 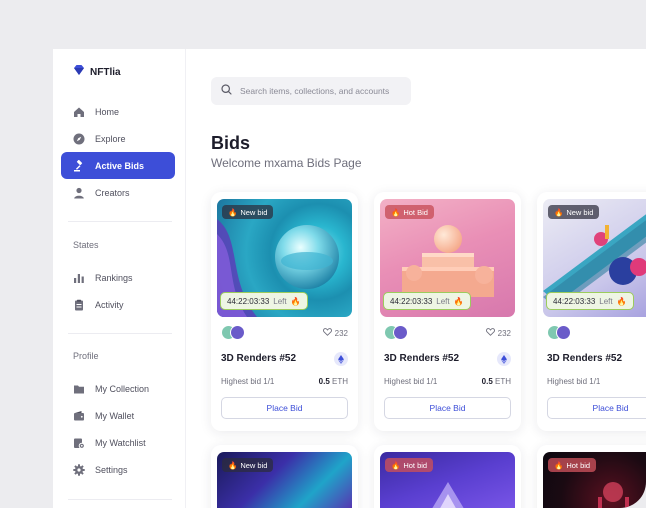 What do you see at coordinates (105, 72) in the screenshot?
I see `brand-name: NFTlia` at bounding box center [105, 72].